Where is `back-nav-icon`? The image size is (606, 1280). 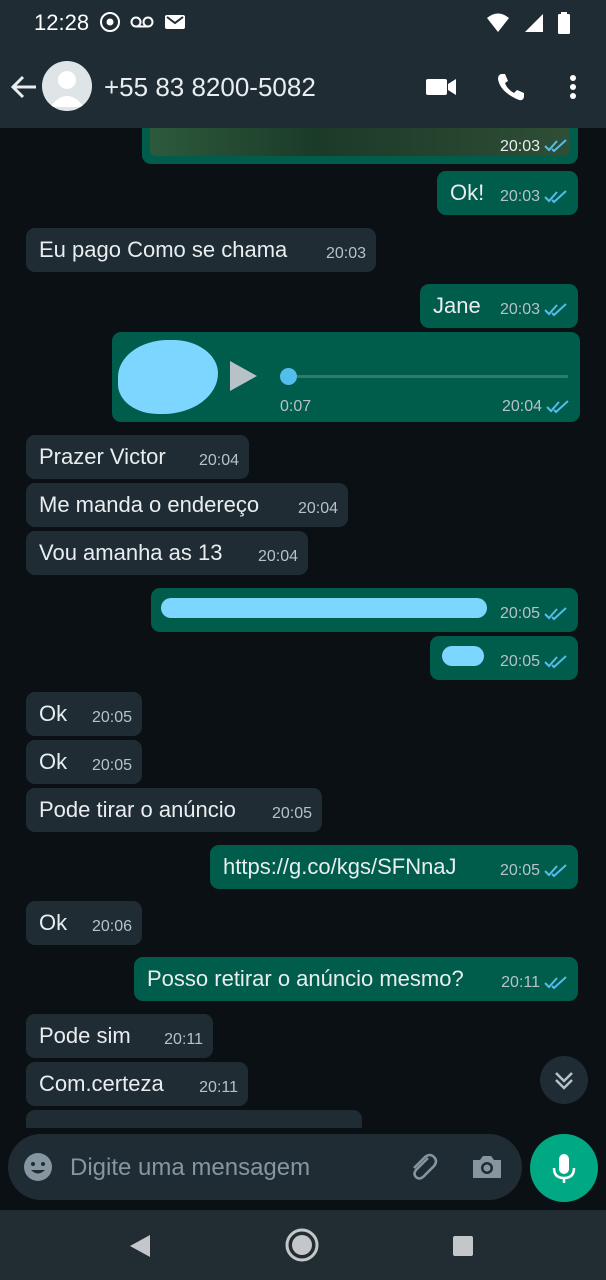 back-nav-icon is located at coordinates (140, 1246).